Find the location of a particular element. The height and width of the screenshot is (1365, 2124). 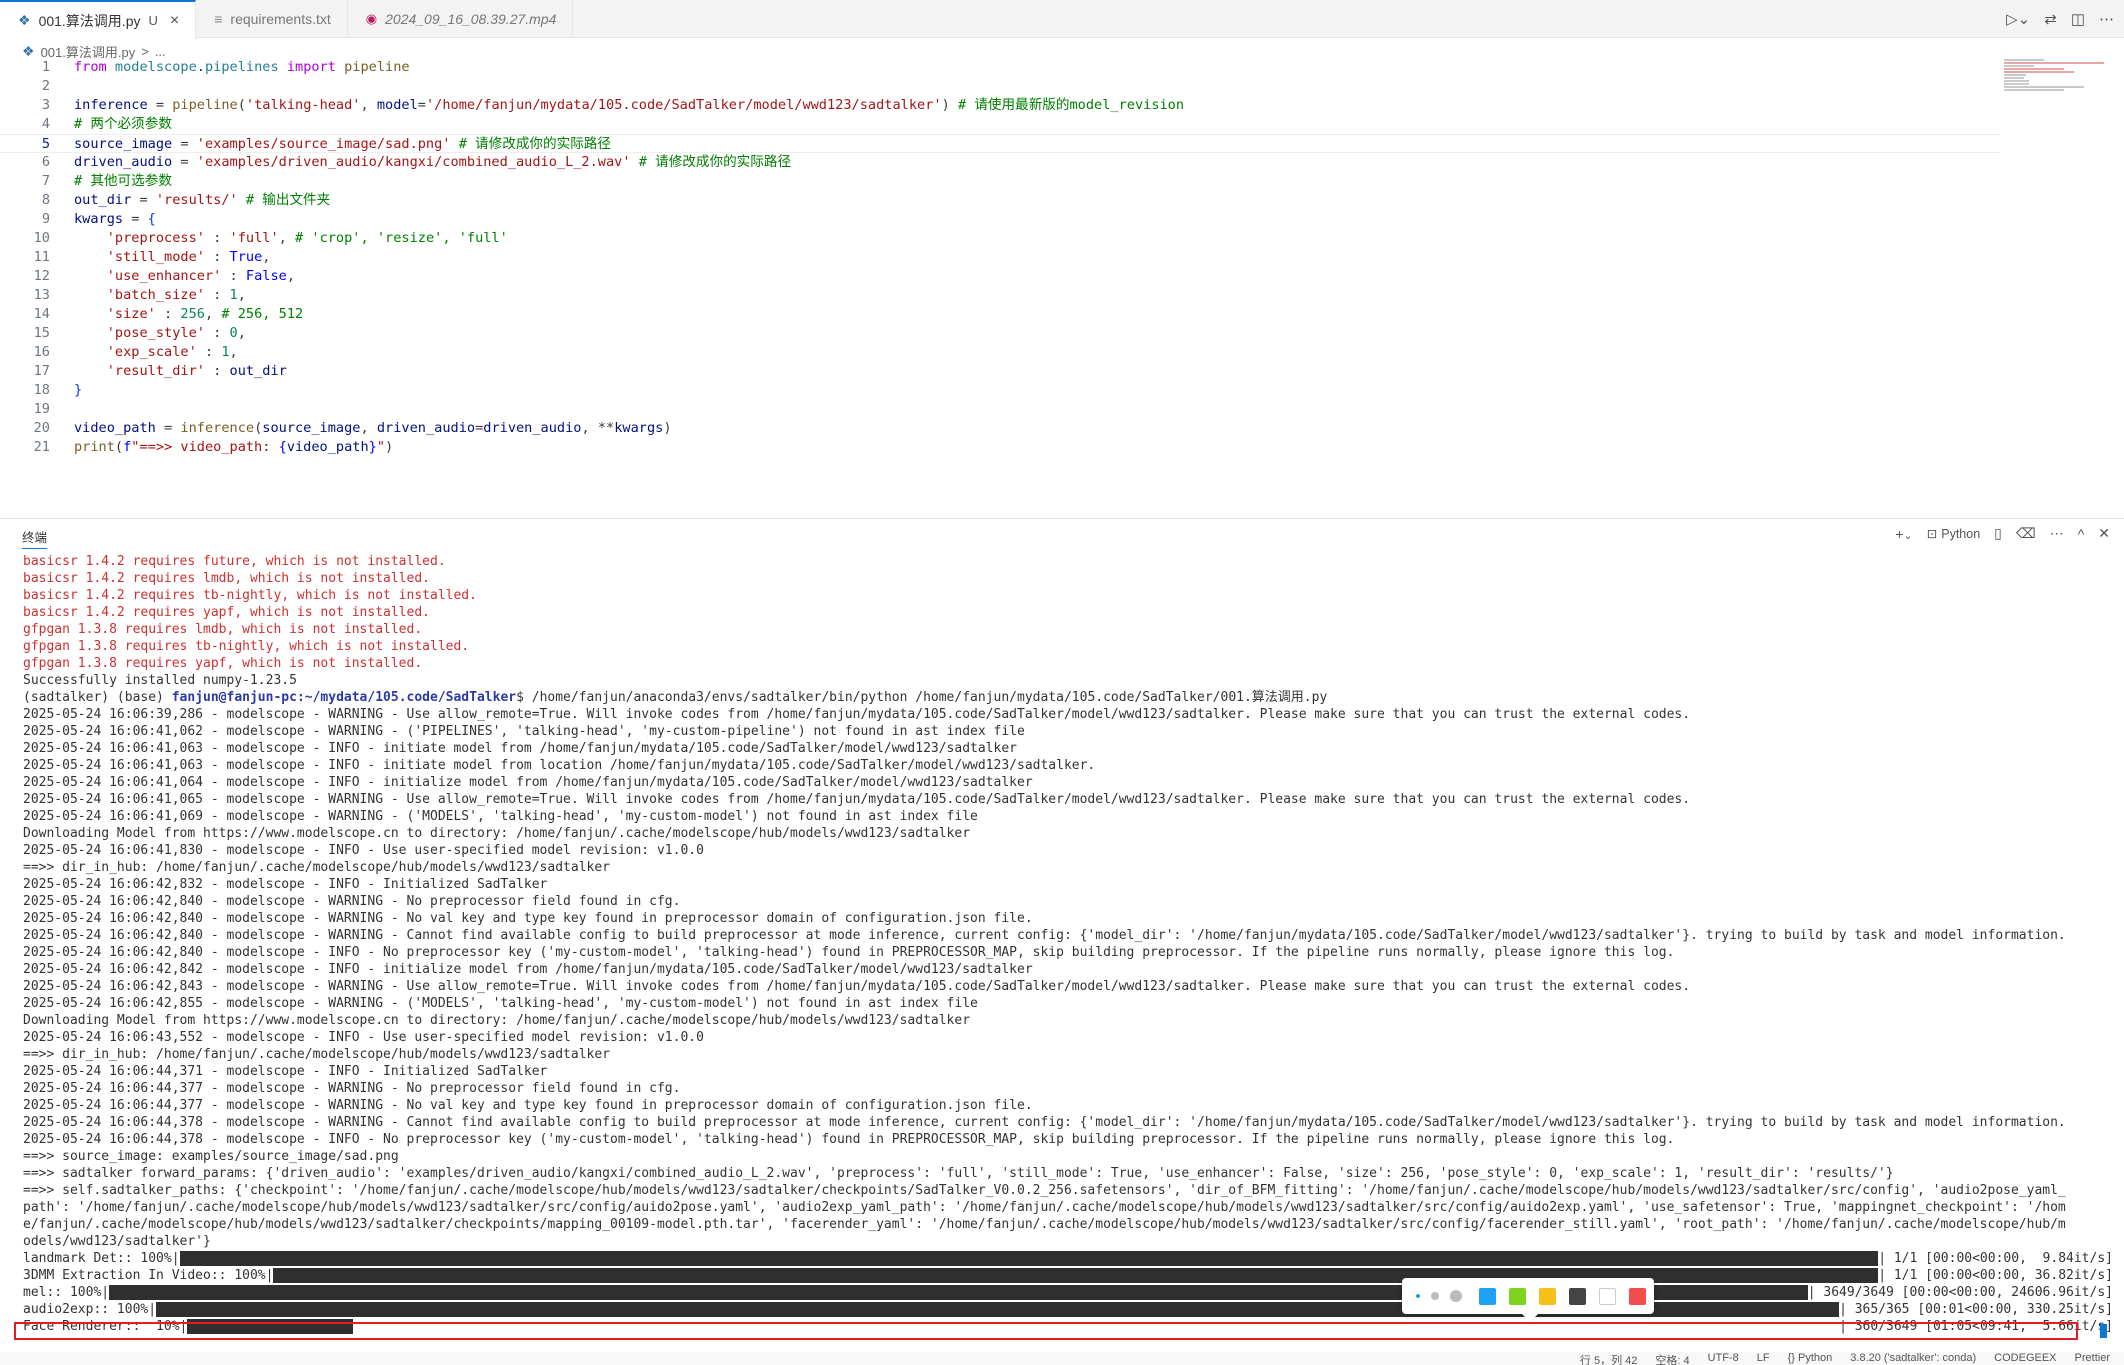

code-line: 9 kwargs = { is located at coordinates (1000, 219).